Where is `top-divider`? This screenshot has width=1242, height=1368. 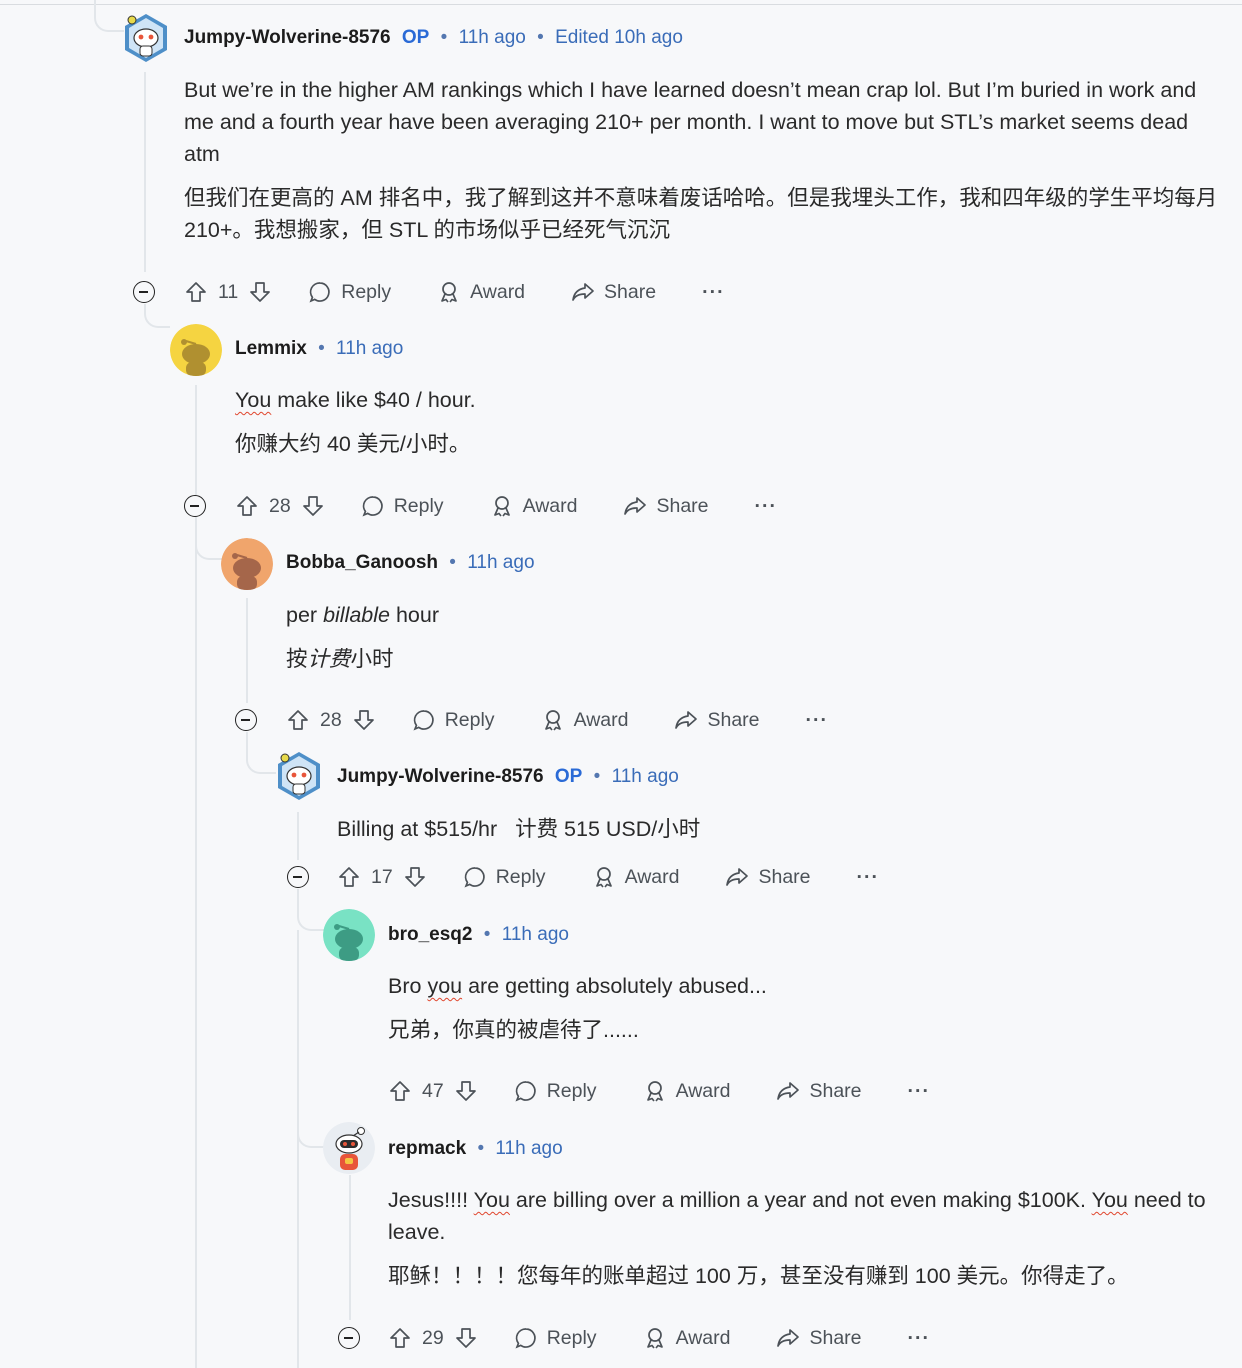
top-divider is located at coordinates (621, 4).